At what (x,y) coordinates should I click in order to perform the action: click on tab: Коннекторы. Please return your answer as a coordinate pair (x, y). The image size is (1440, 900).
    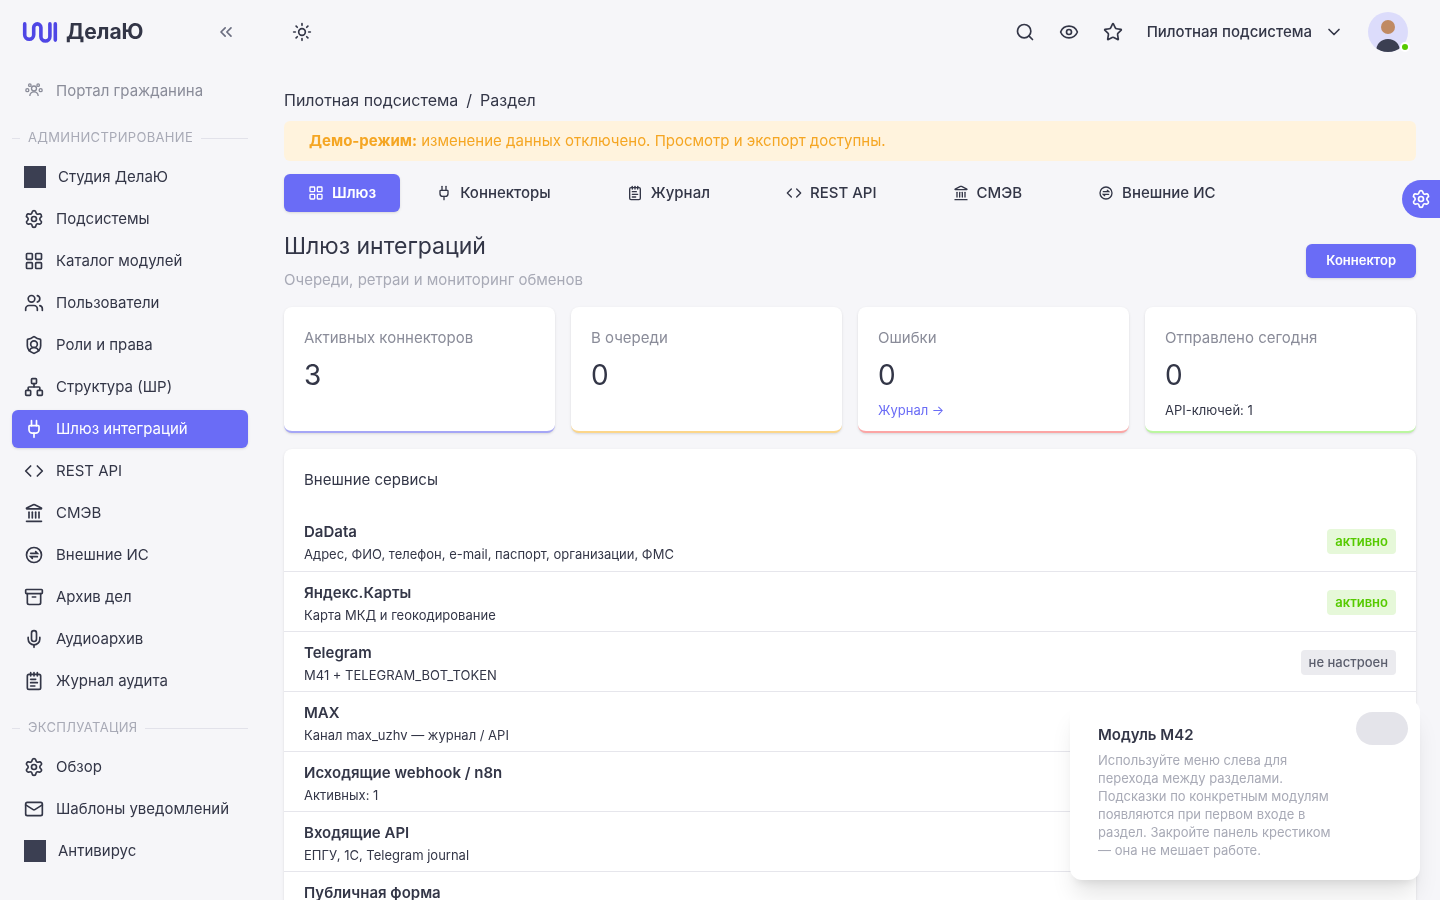
    Looking at the image, I should click on (493, 193).